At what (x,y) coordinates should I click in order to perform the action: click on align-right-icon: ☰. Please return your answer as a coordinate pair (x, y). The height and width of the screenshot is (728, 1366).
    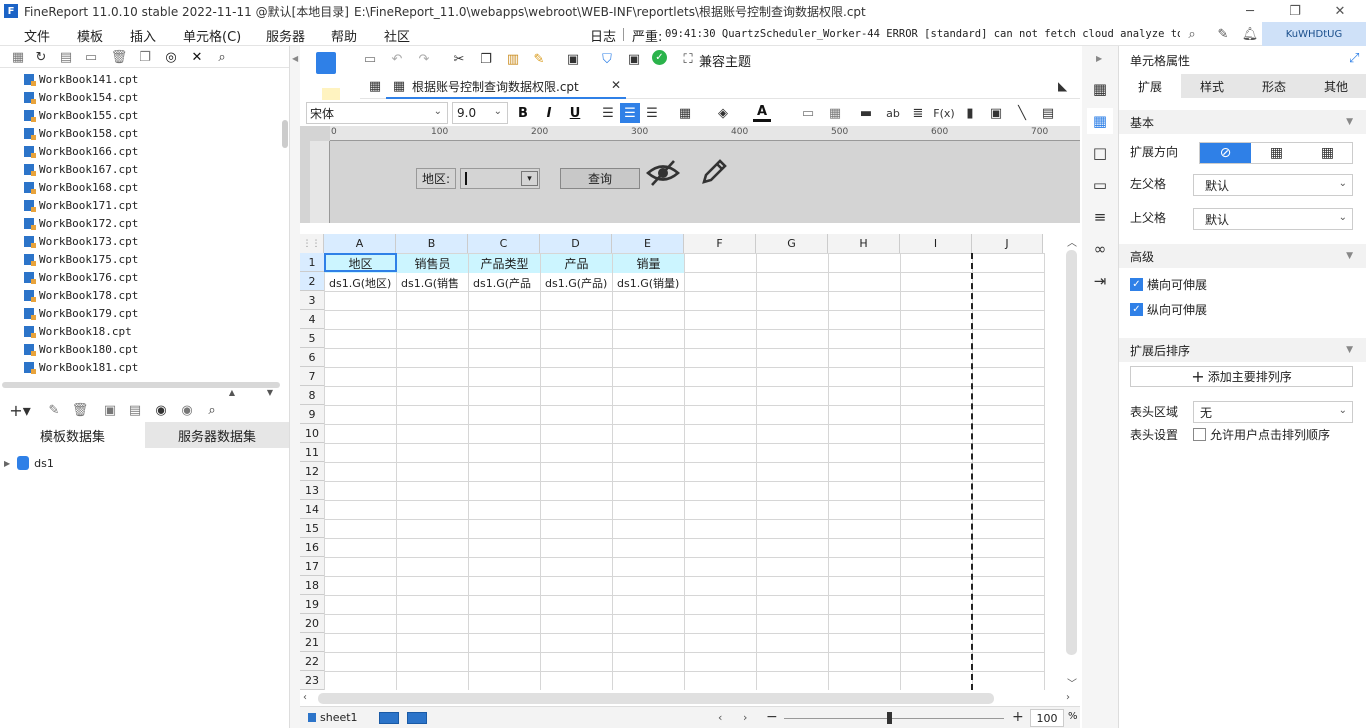
    Looking at the image, I should click on (652, 113).